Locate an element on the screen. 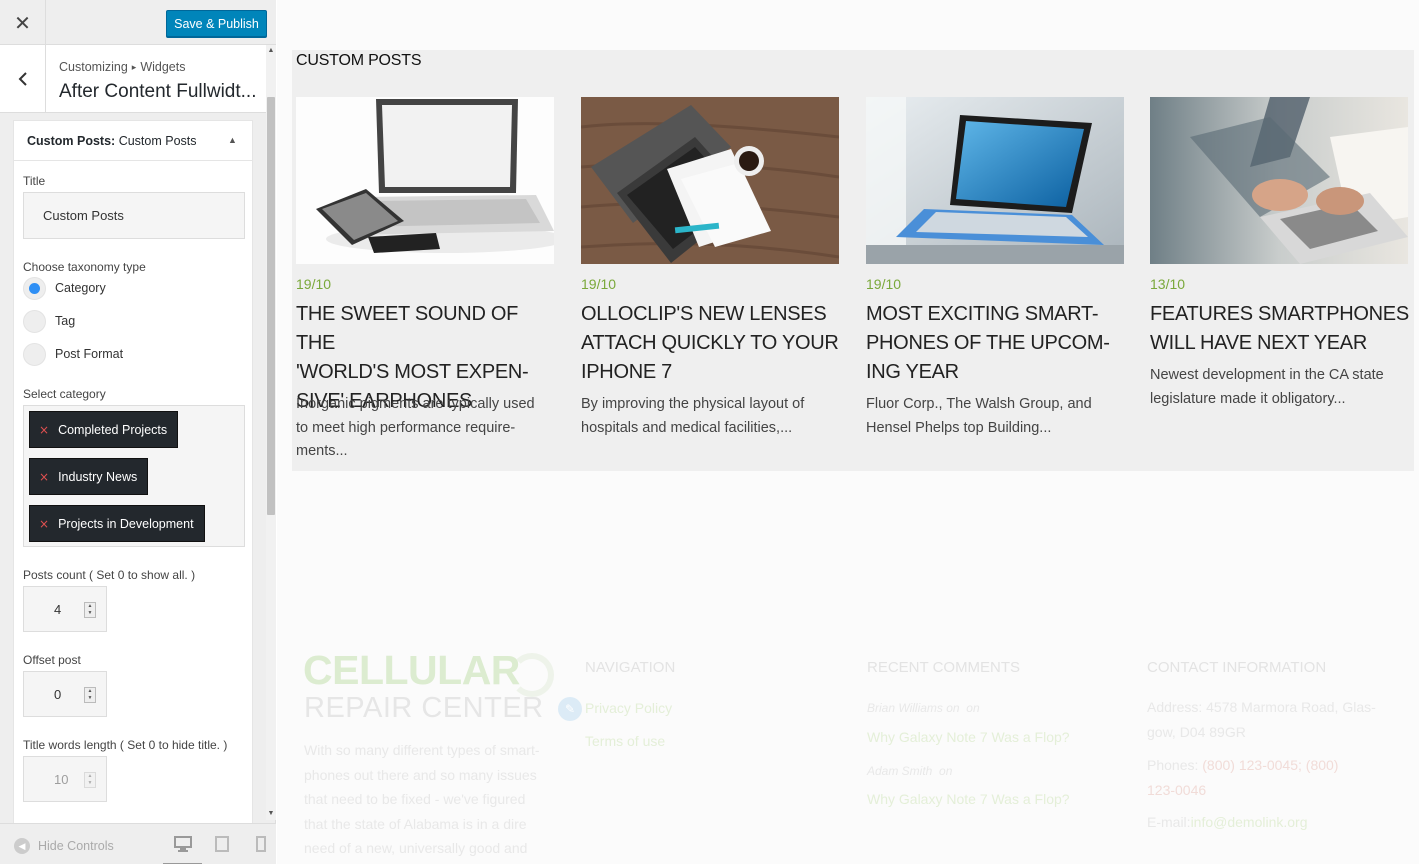 Image resolution: width=1419 pixels, height=864 pixels. post-title: FEATURES SMARTPHONES WILL HAVE NEXT YEAR is located at coordinates (1281, 329).